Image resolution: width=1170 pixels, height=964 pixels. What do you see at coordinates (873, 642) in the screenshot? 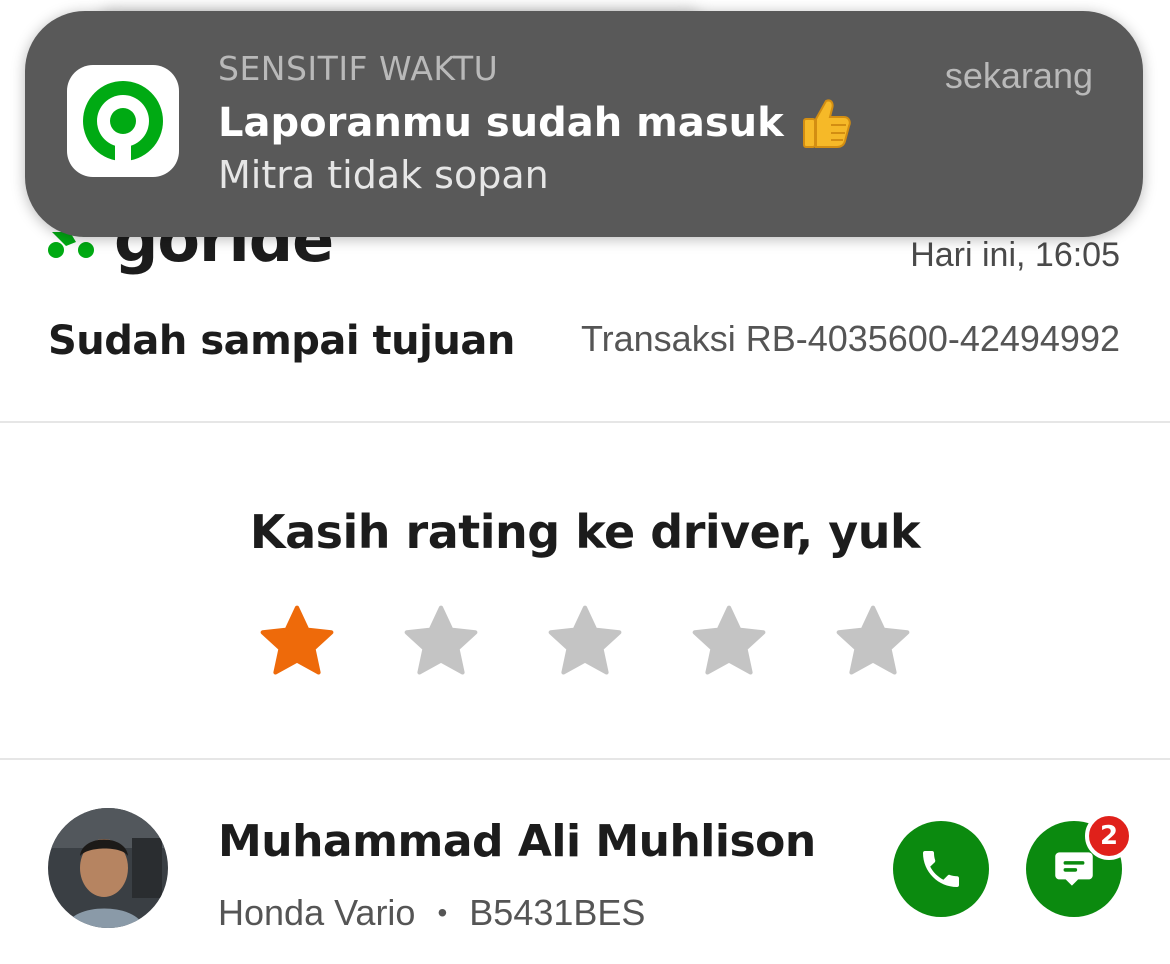
I see `star-5-icon` at bounding box center [873, 642].